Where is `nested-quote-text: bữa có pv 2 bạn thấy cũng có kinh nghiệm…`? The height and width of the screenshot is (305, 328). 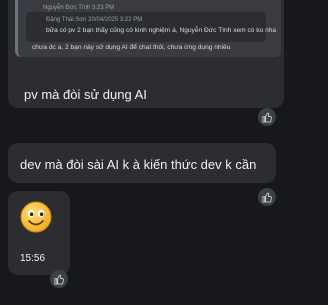
nested-quote-text: bữa có pv 2 bạn thấy cũng có kinh nghiệm… is located at coordinates (161, 30).